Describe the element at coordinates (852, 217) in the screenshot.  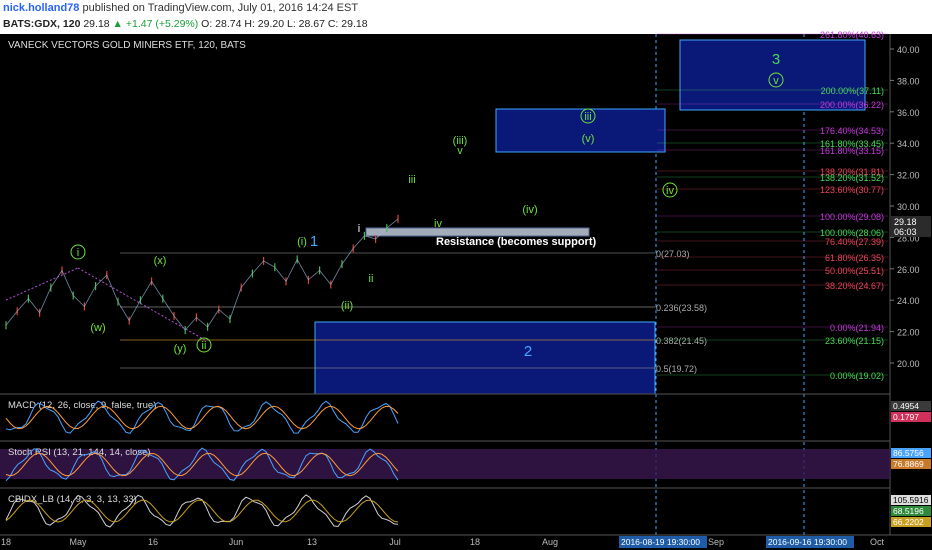
I see `fib-extension-label: 100.00%(29.08)` at that location.